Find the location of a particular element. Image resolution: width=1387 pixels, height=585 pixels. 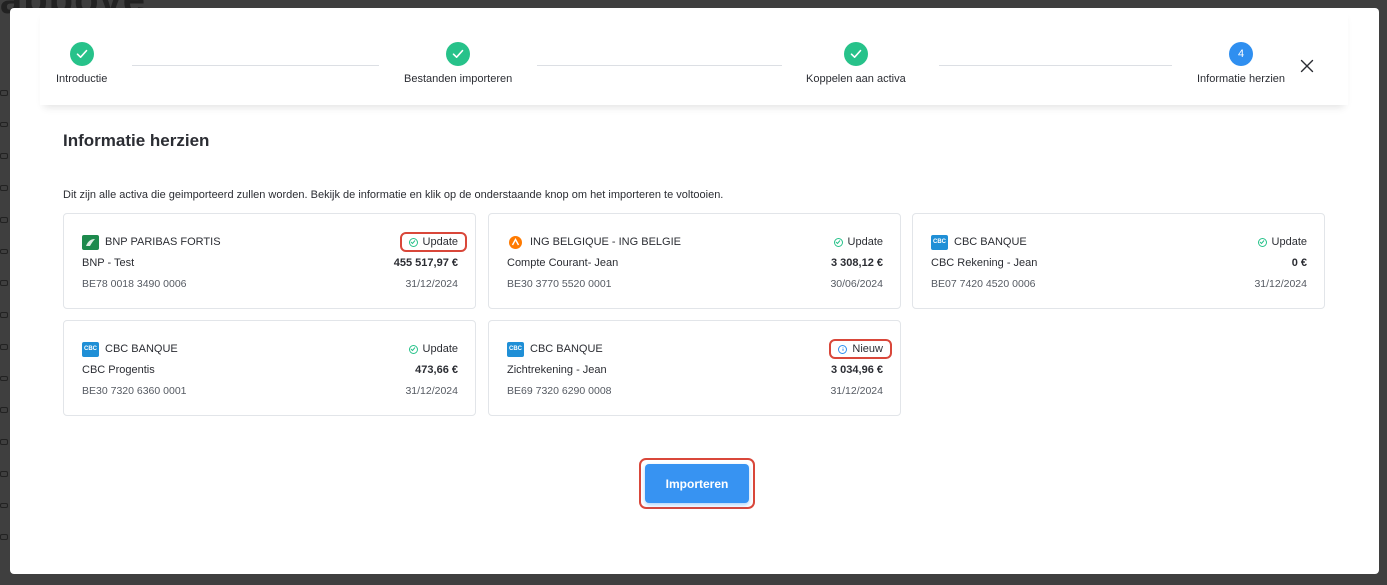

ing-logo-icon is located at coordinates (515, 242).